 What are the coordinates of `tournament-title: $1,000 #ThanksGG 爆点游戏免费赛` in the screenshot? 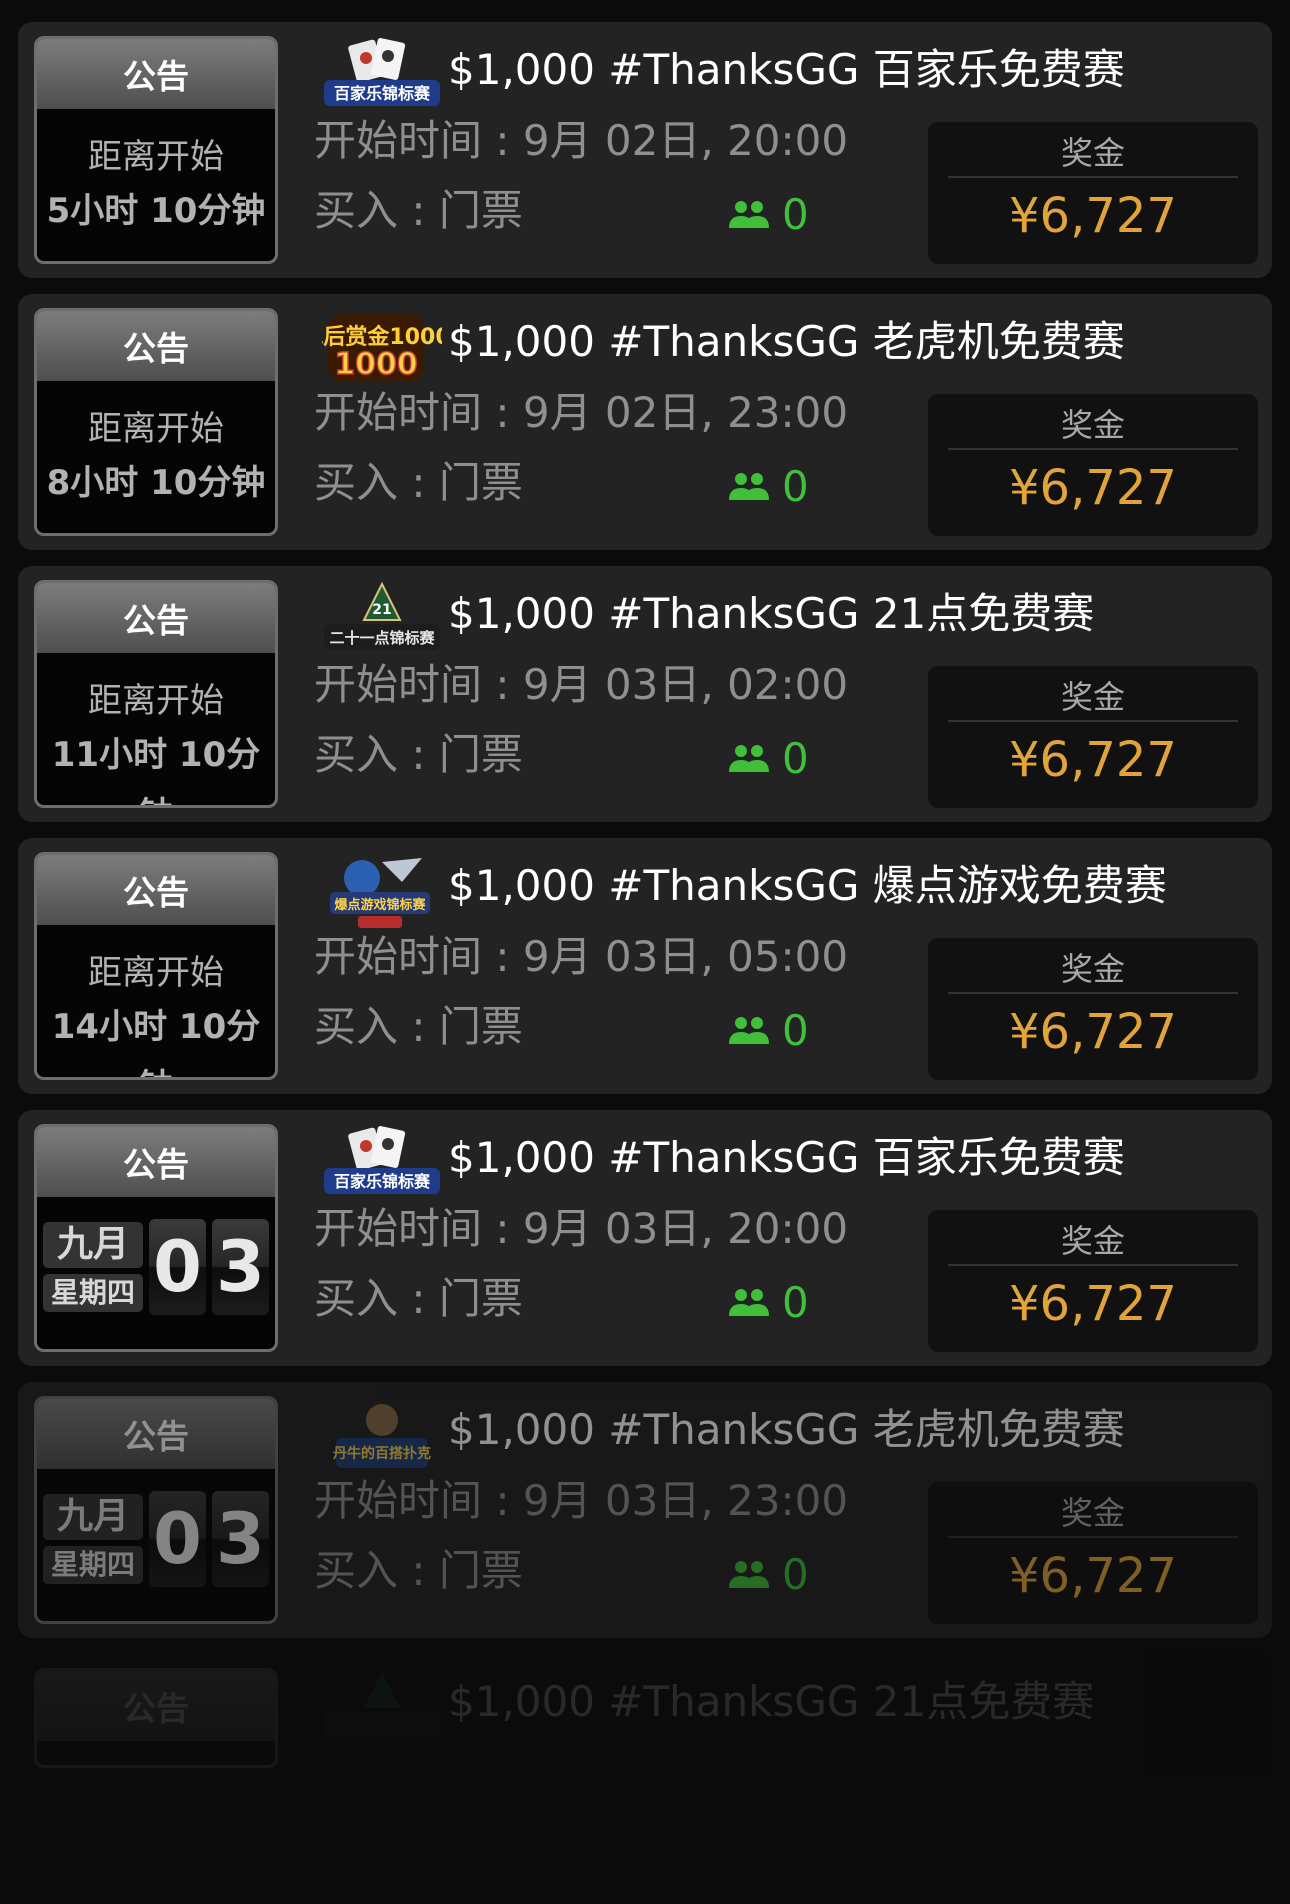 It's located at (807, 886).